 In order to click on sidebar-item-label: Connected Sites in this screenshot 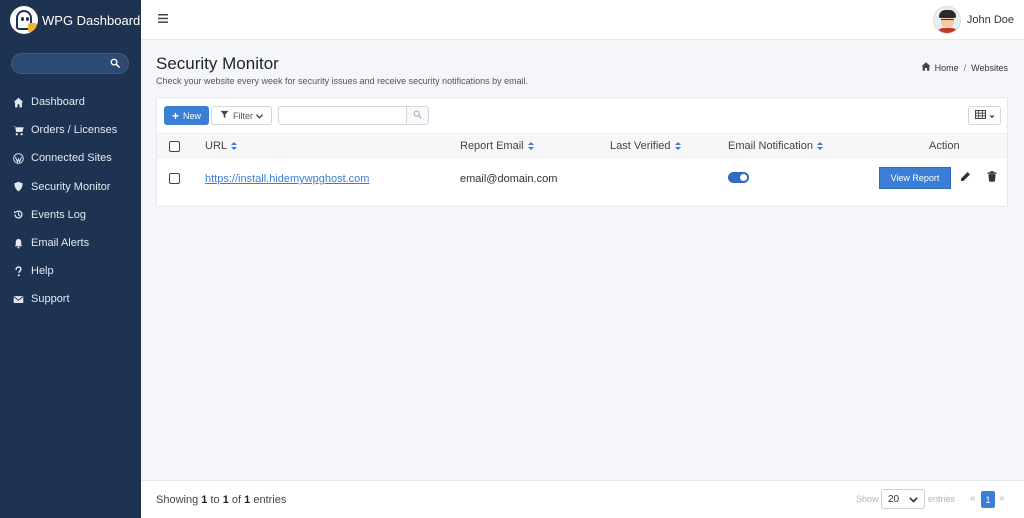, I will do `click(71, 158)`.